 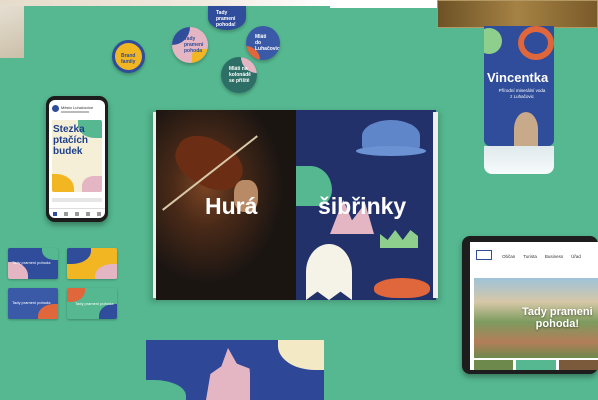 What do you see at coordinates (99, 214) in the screenshot?
I see `menu-icon` at bounding box center [99, 214].